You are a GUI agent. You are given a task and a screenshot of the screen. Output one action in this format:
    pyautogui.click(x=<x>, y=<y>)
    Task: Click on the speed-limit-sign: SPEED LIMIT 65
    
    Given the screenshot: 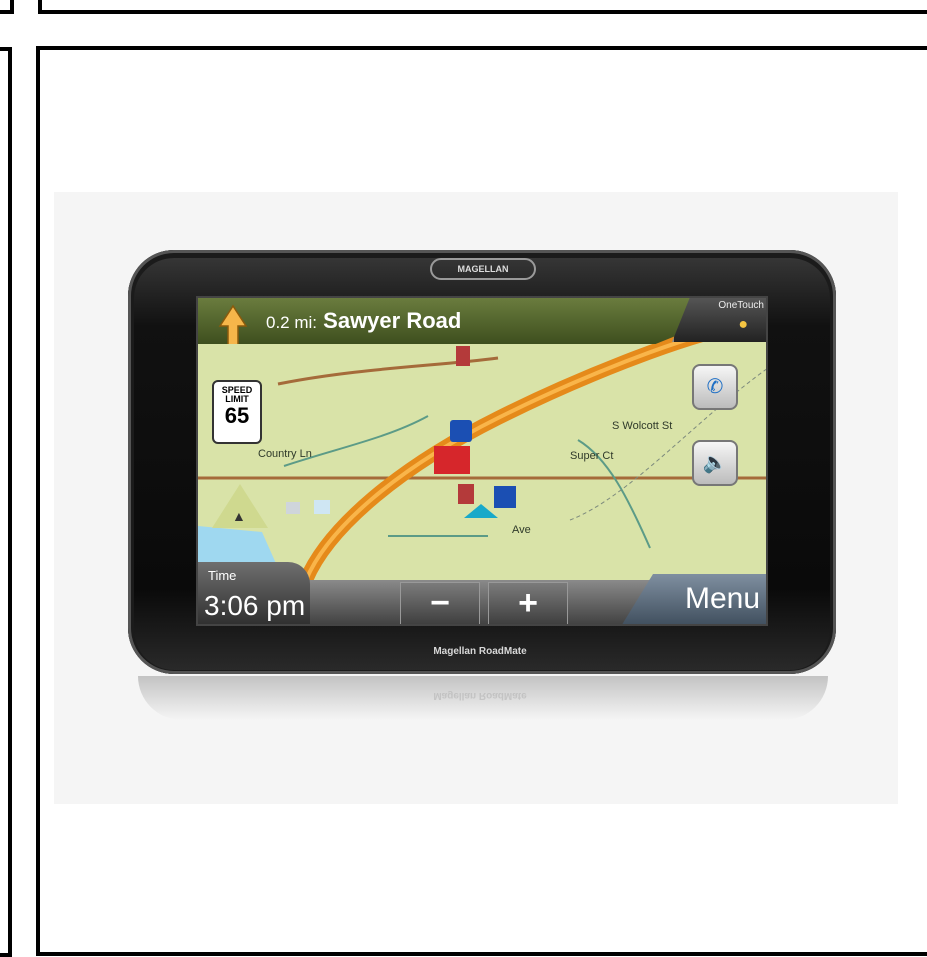 What is the action you would take?
    pyautogui.click(x=237, y=412)
    